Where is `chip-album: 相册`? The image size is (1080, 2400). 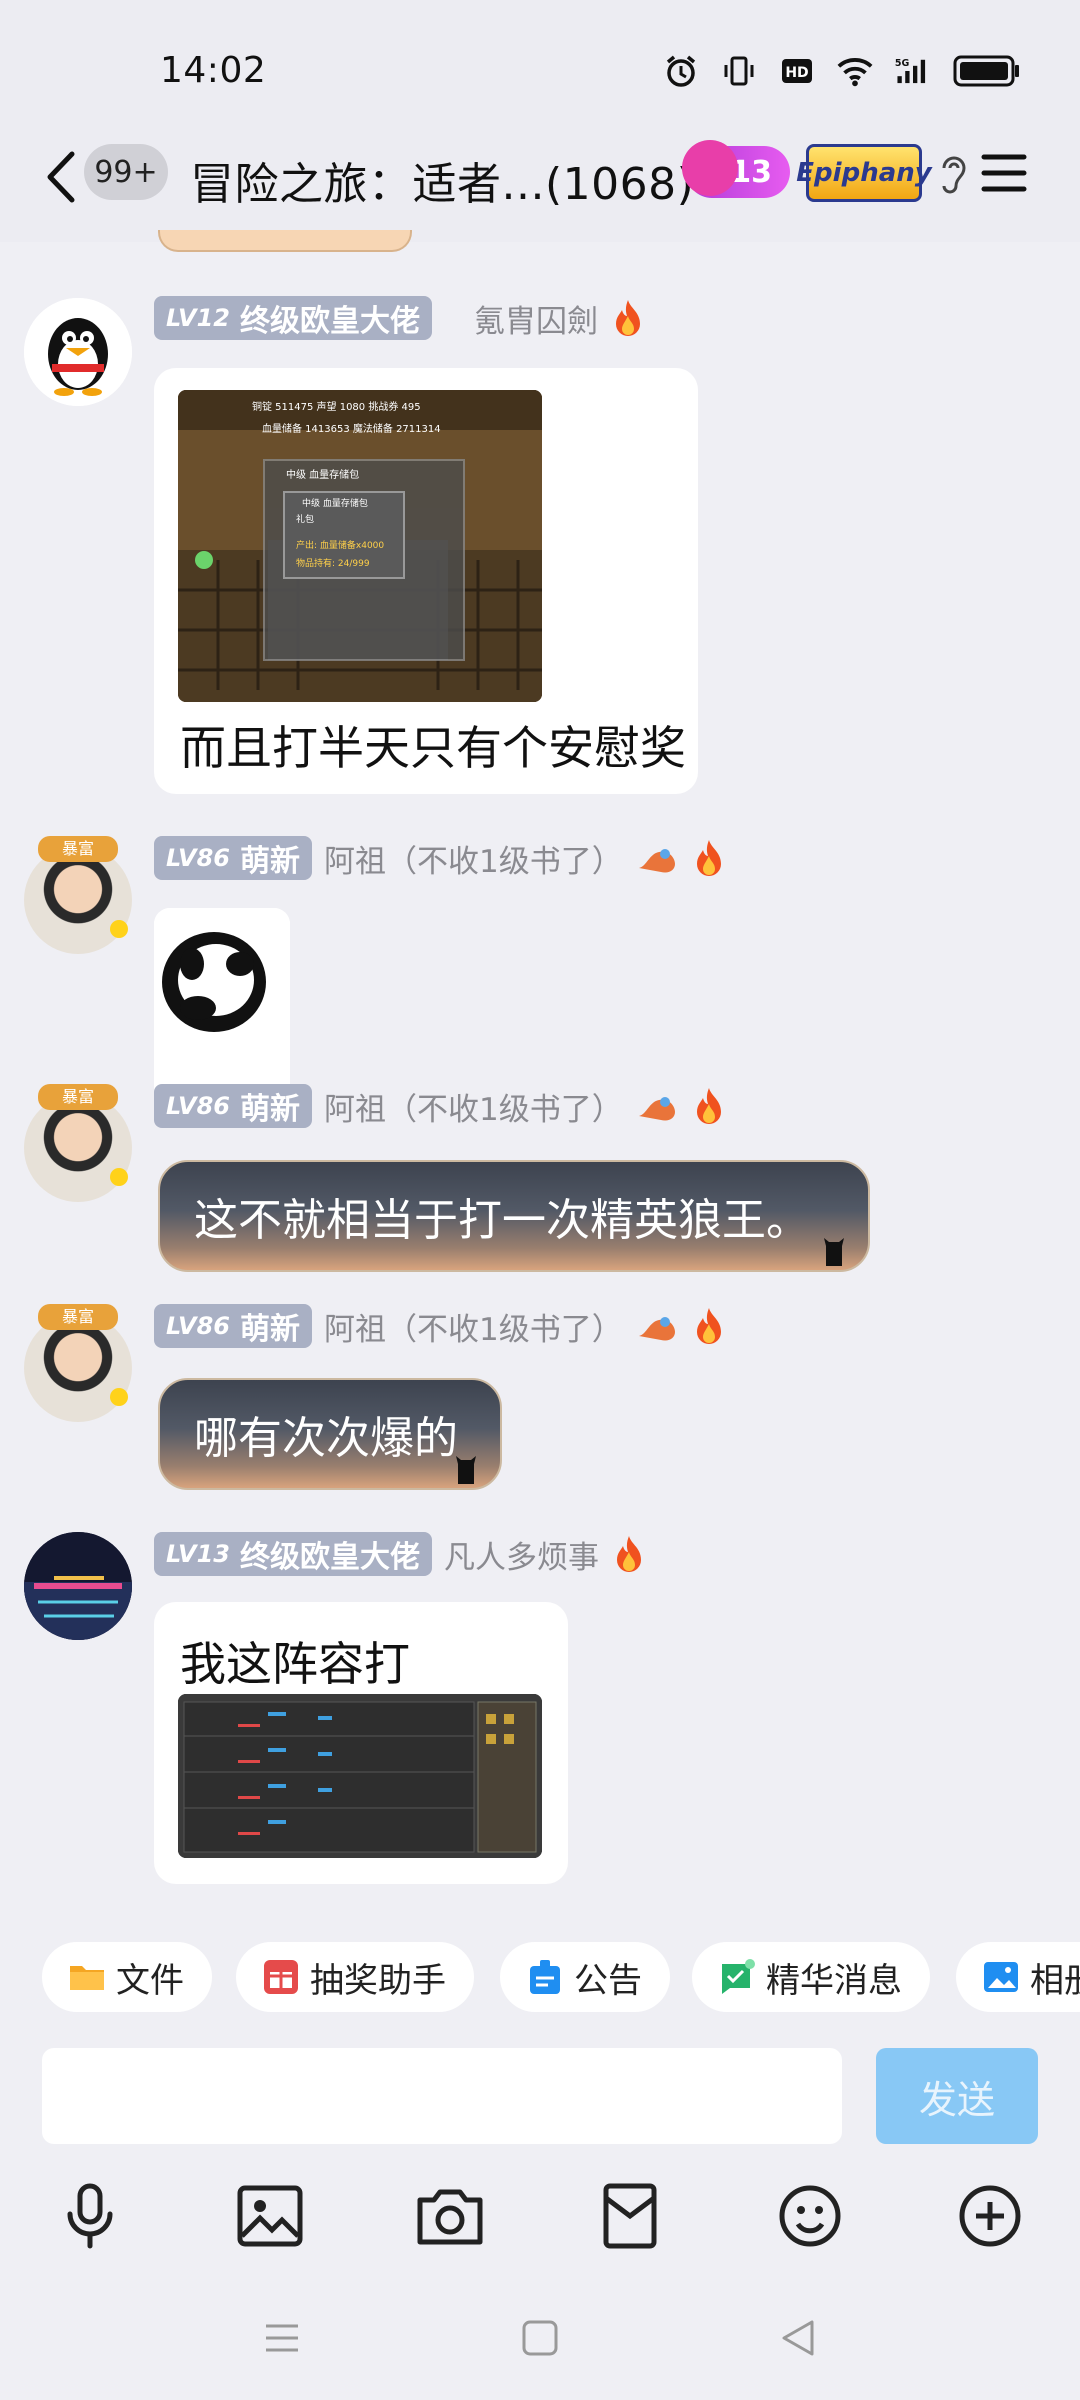 chip-album: 相册 is located at coordinates (1018, 1977).